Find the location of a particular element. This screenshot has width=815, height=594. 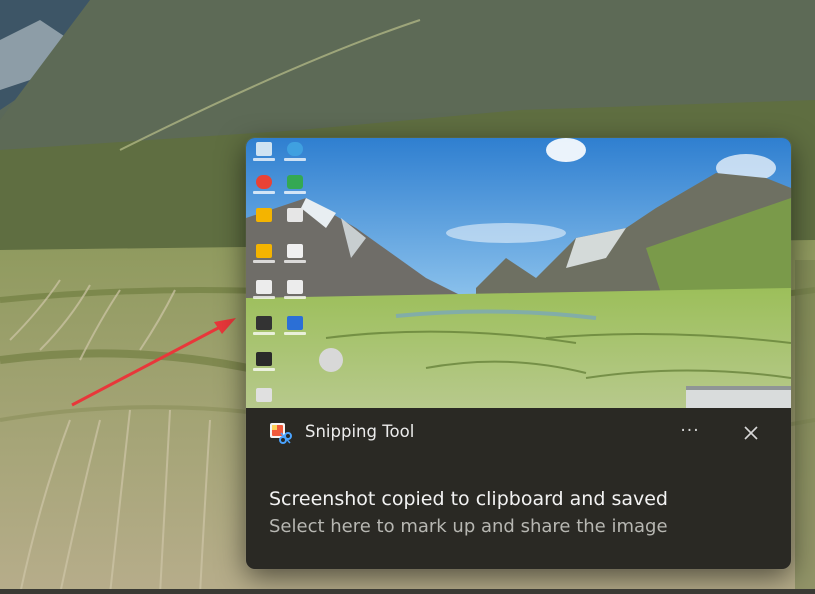

more-options-button: ··· is located at coordinates (690, 433).